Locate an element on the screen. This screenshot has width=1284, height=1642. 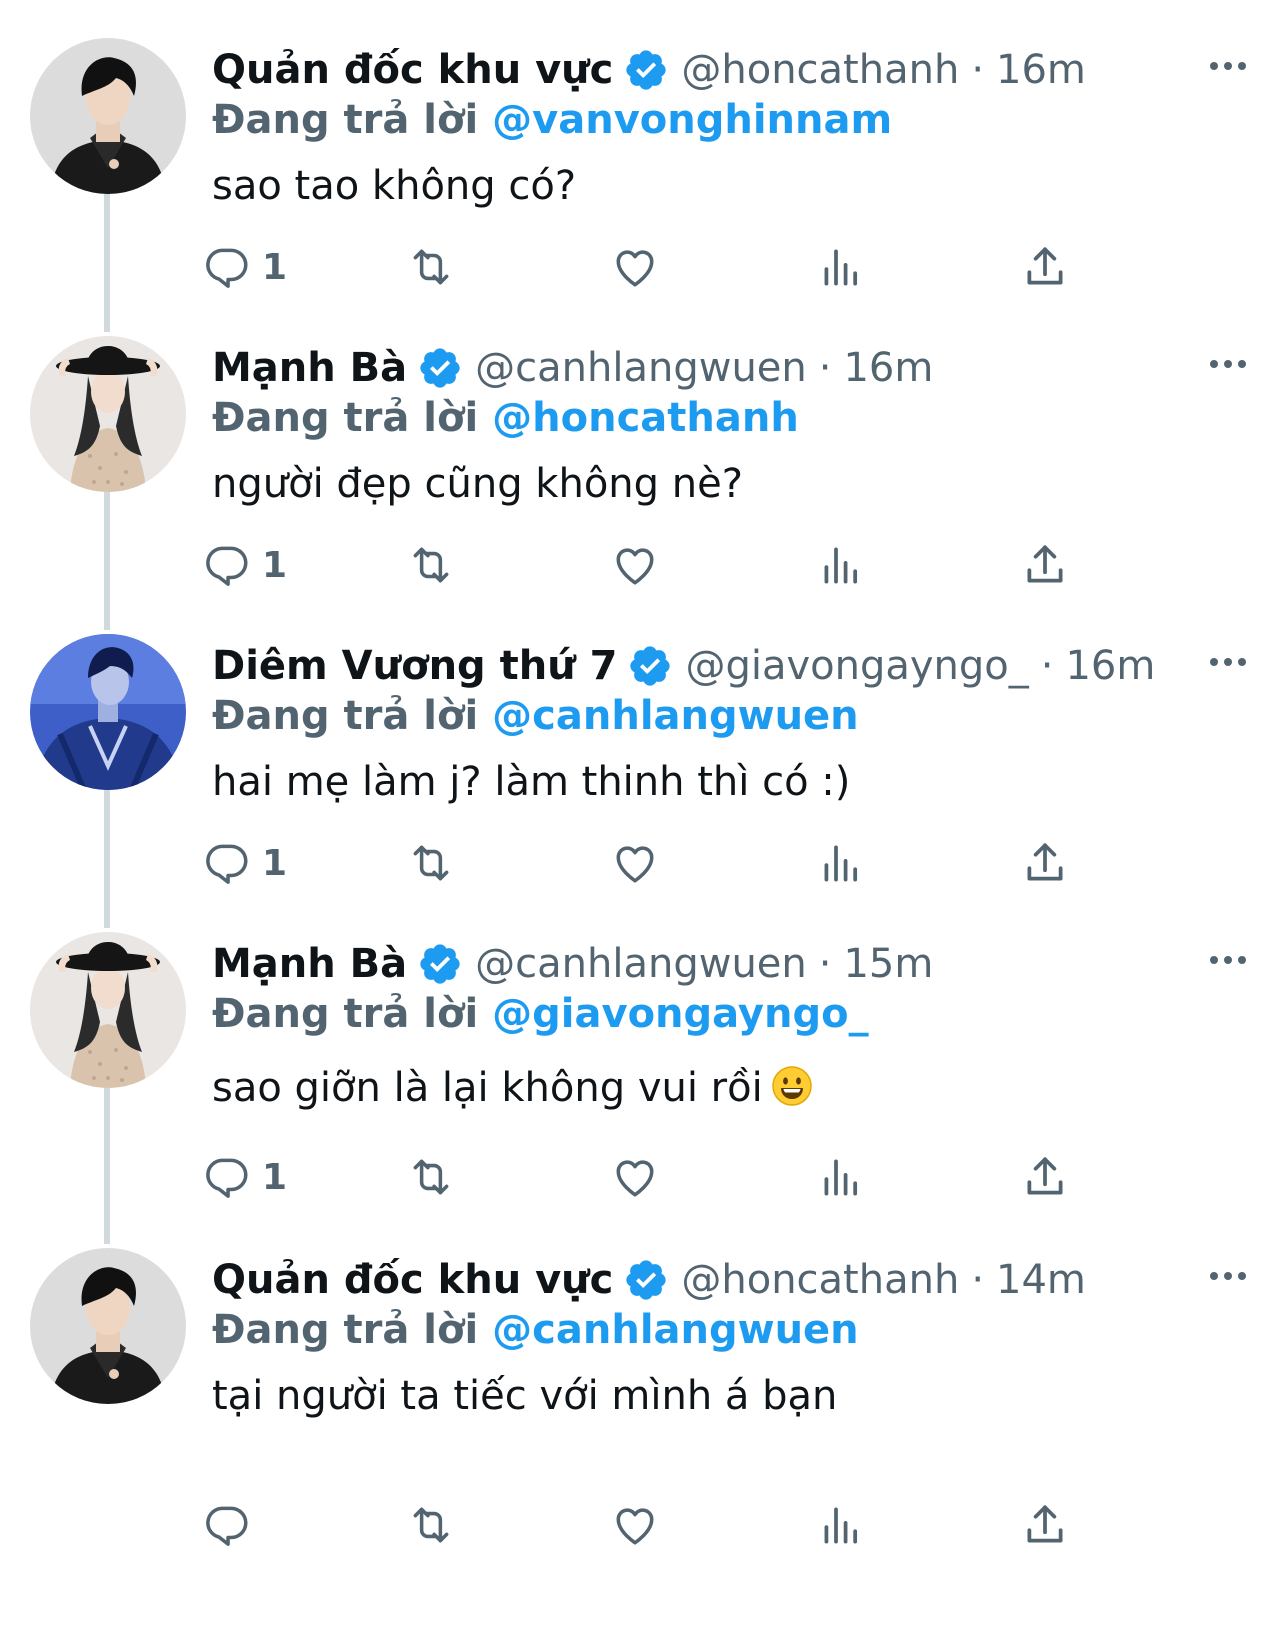
tweet-text: tại người ta tiếc với mình á bạn is located at coordinates (525, 1396).